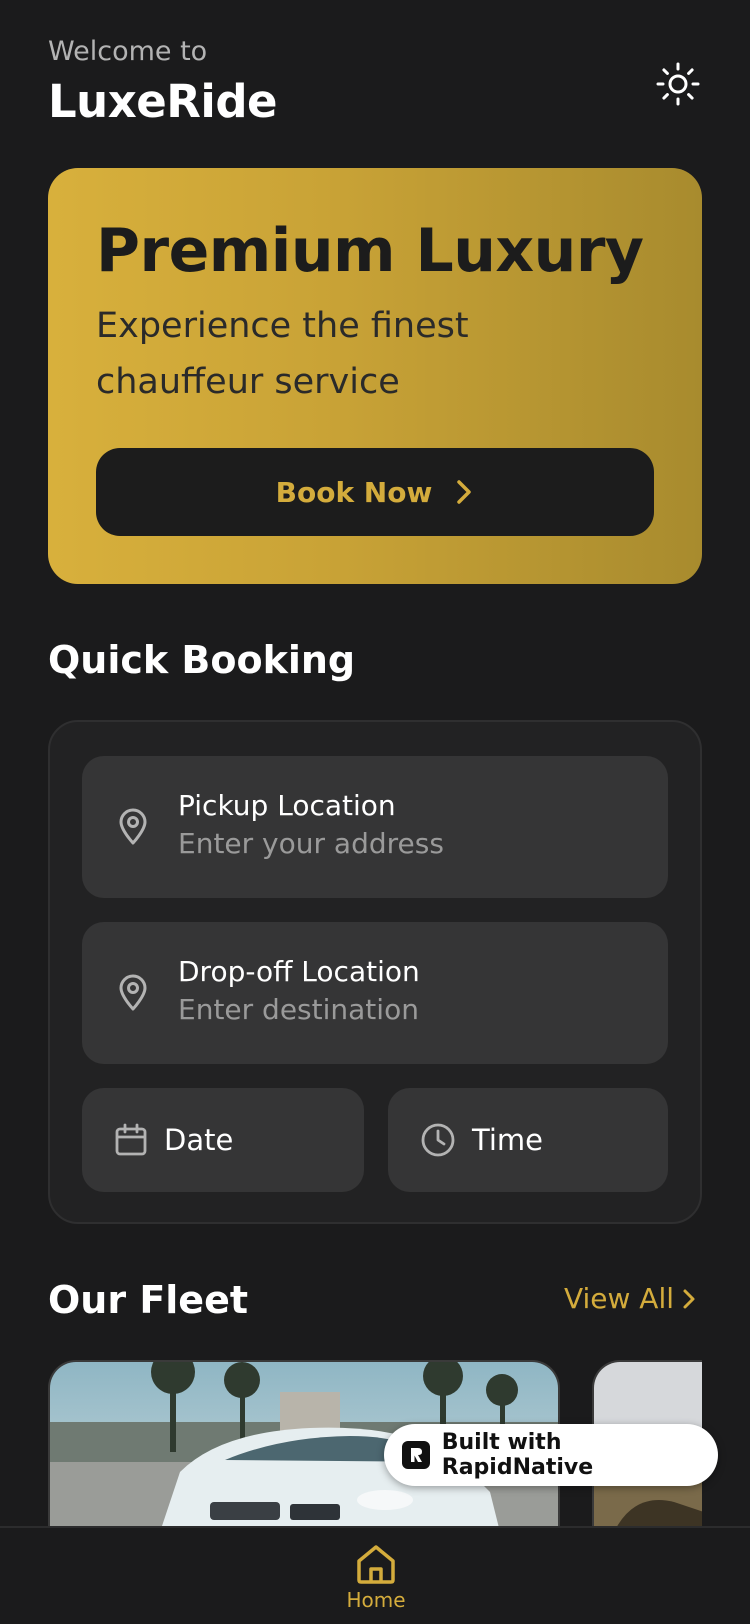 This screenshot has height=1624, width=750. I want to click on built-with-badge: Built with RapidNative, so click(551, 1455).